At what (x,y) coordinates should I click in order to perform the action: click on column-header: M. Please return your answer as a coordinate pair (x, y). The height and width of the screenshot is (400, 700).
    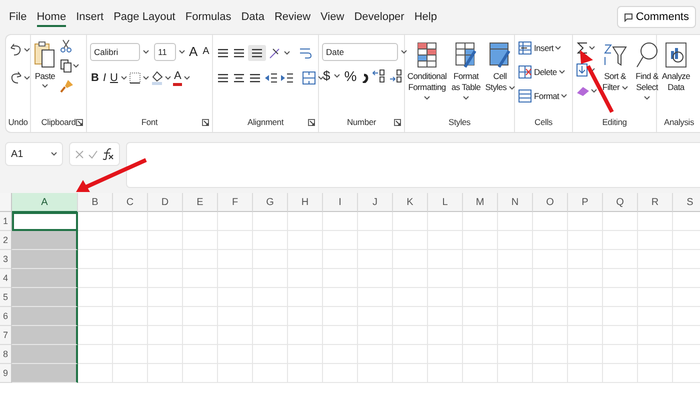
    Looking at the image, I should click on (480, 202).